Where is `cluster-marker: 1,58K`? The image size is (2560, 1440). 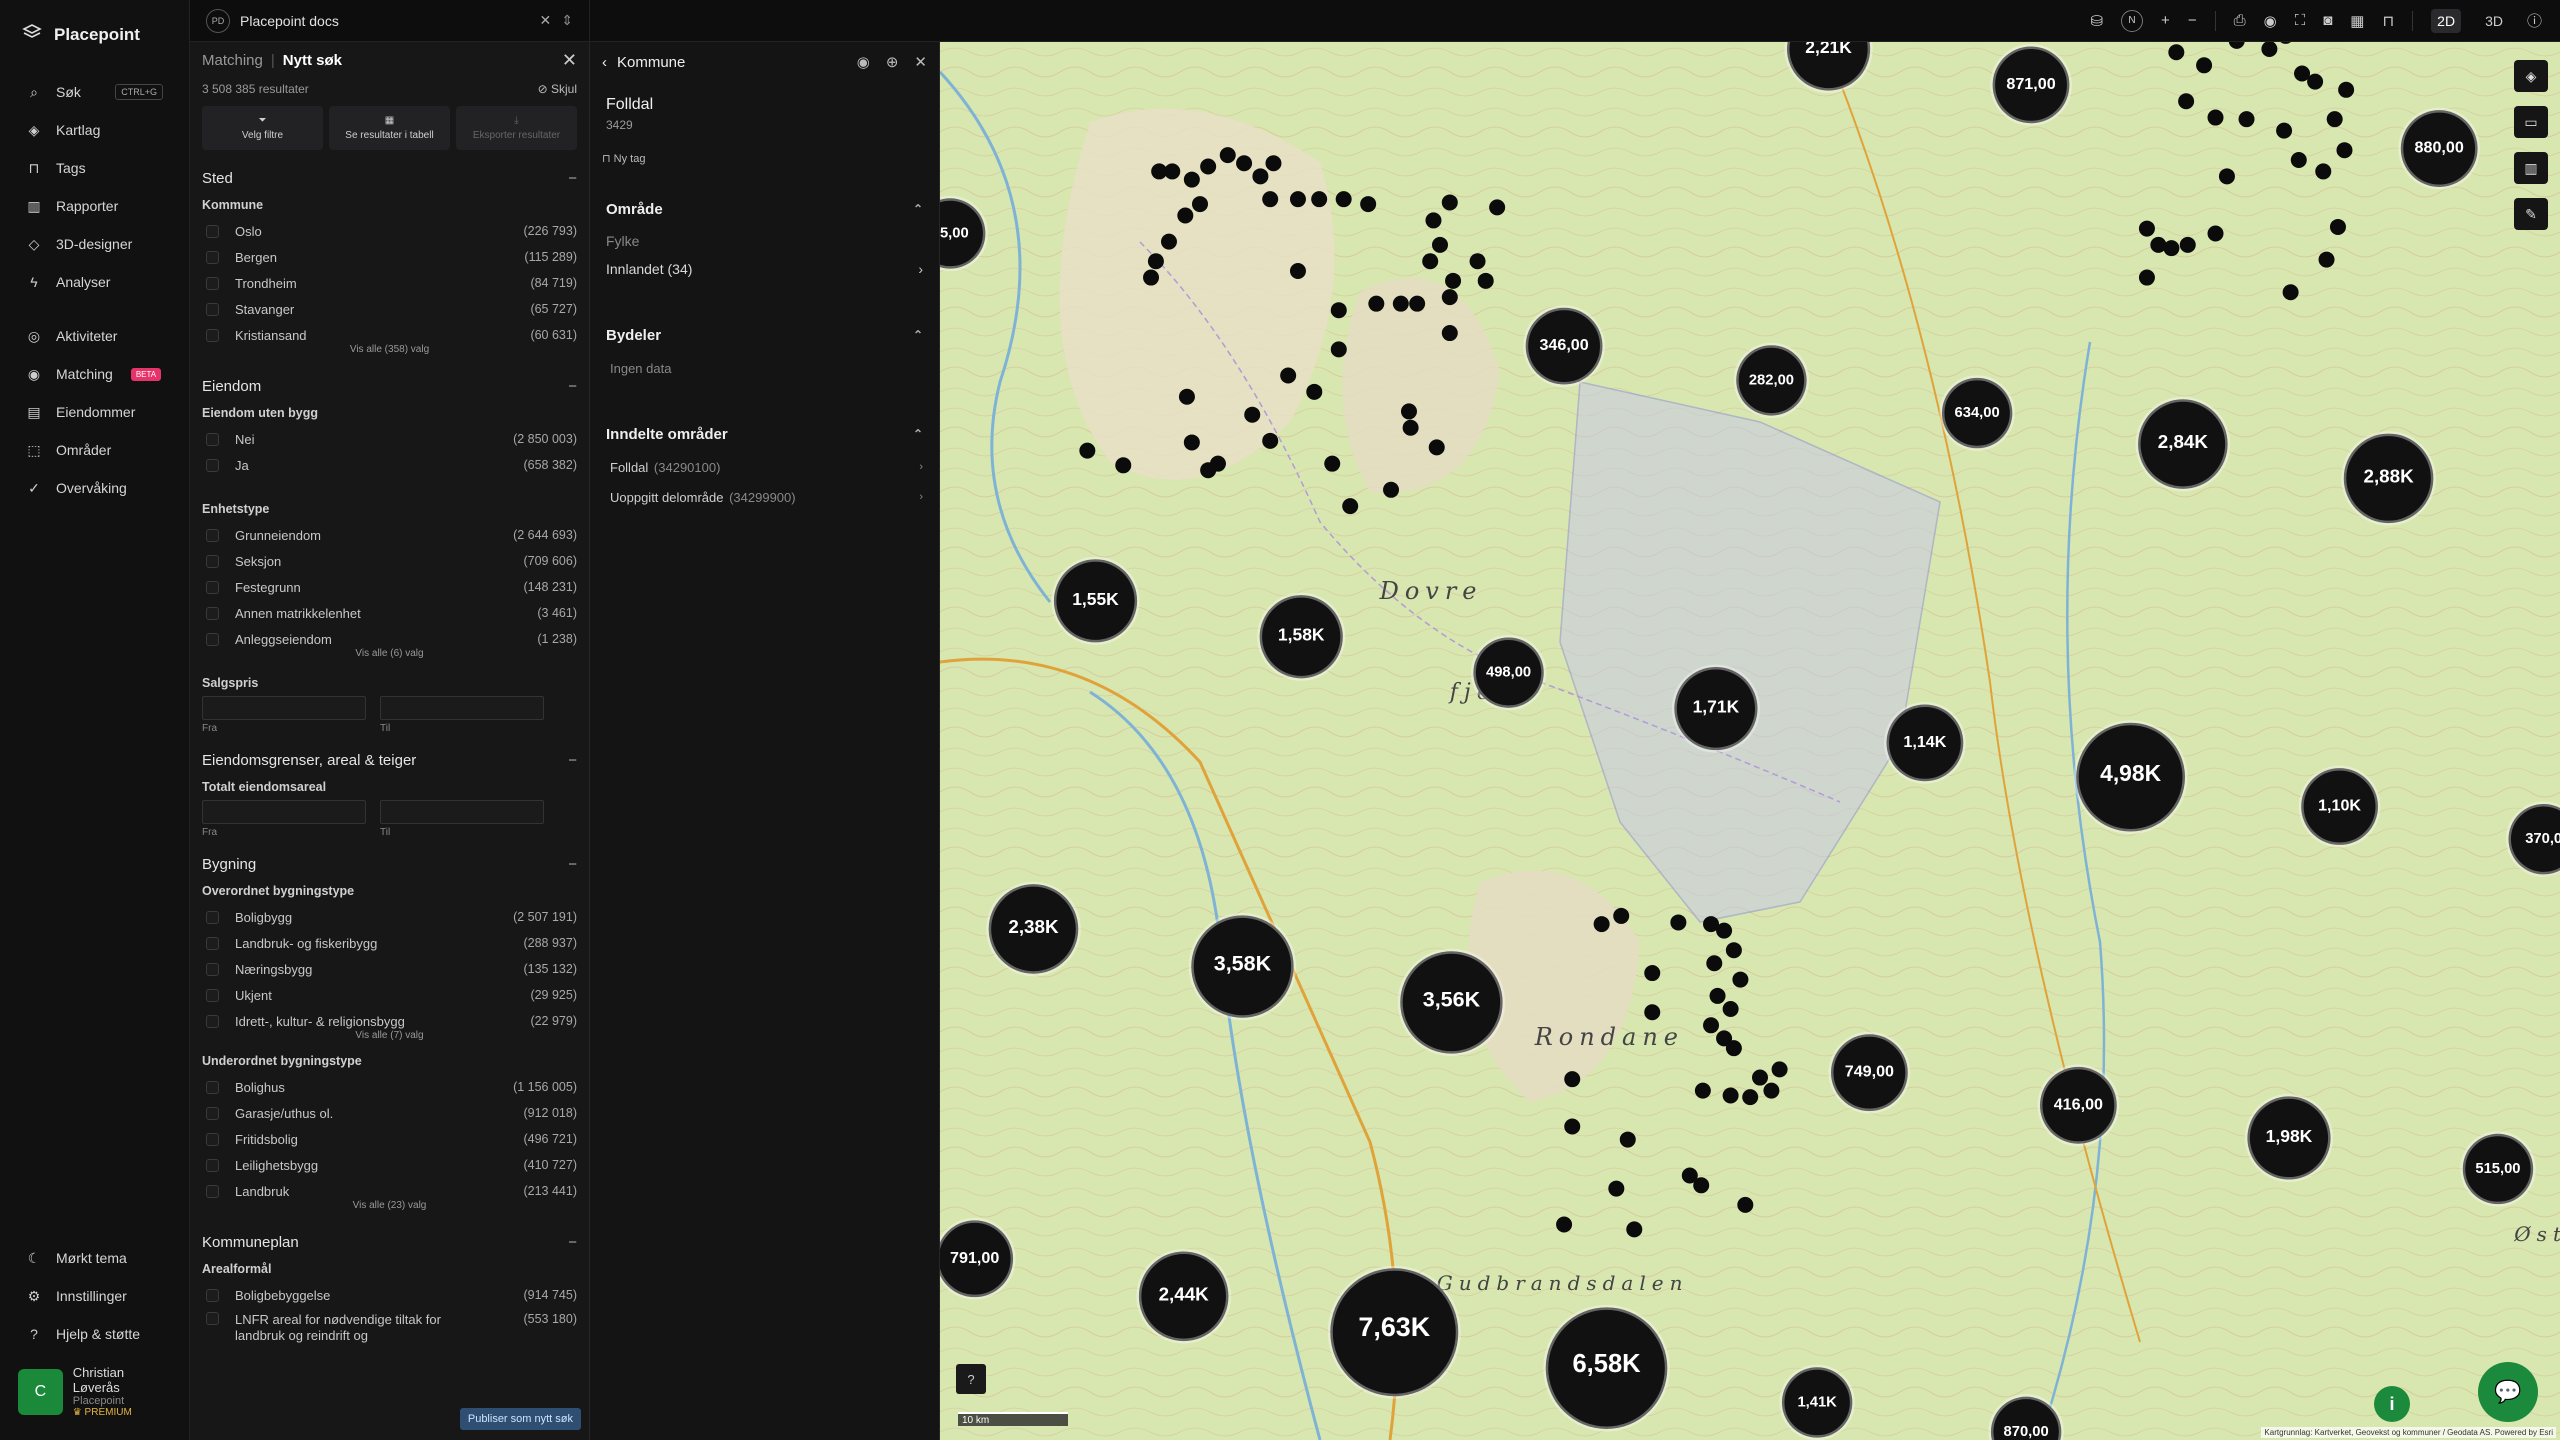 cluster-marker: 1,58K is located at coordinates (1301, 636).